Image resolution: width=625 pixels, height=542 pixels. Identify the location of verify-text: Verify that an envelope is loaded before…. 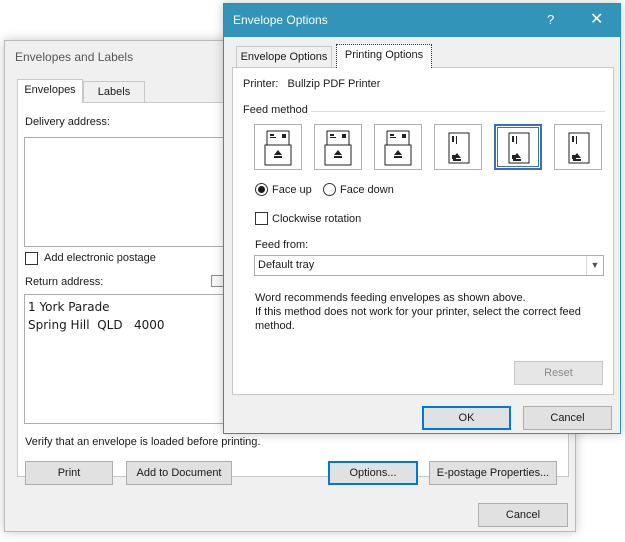
(143, 442).